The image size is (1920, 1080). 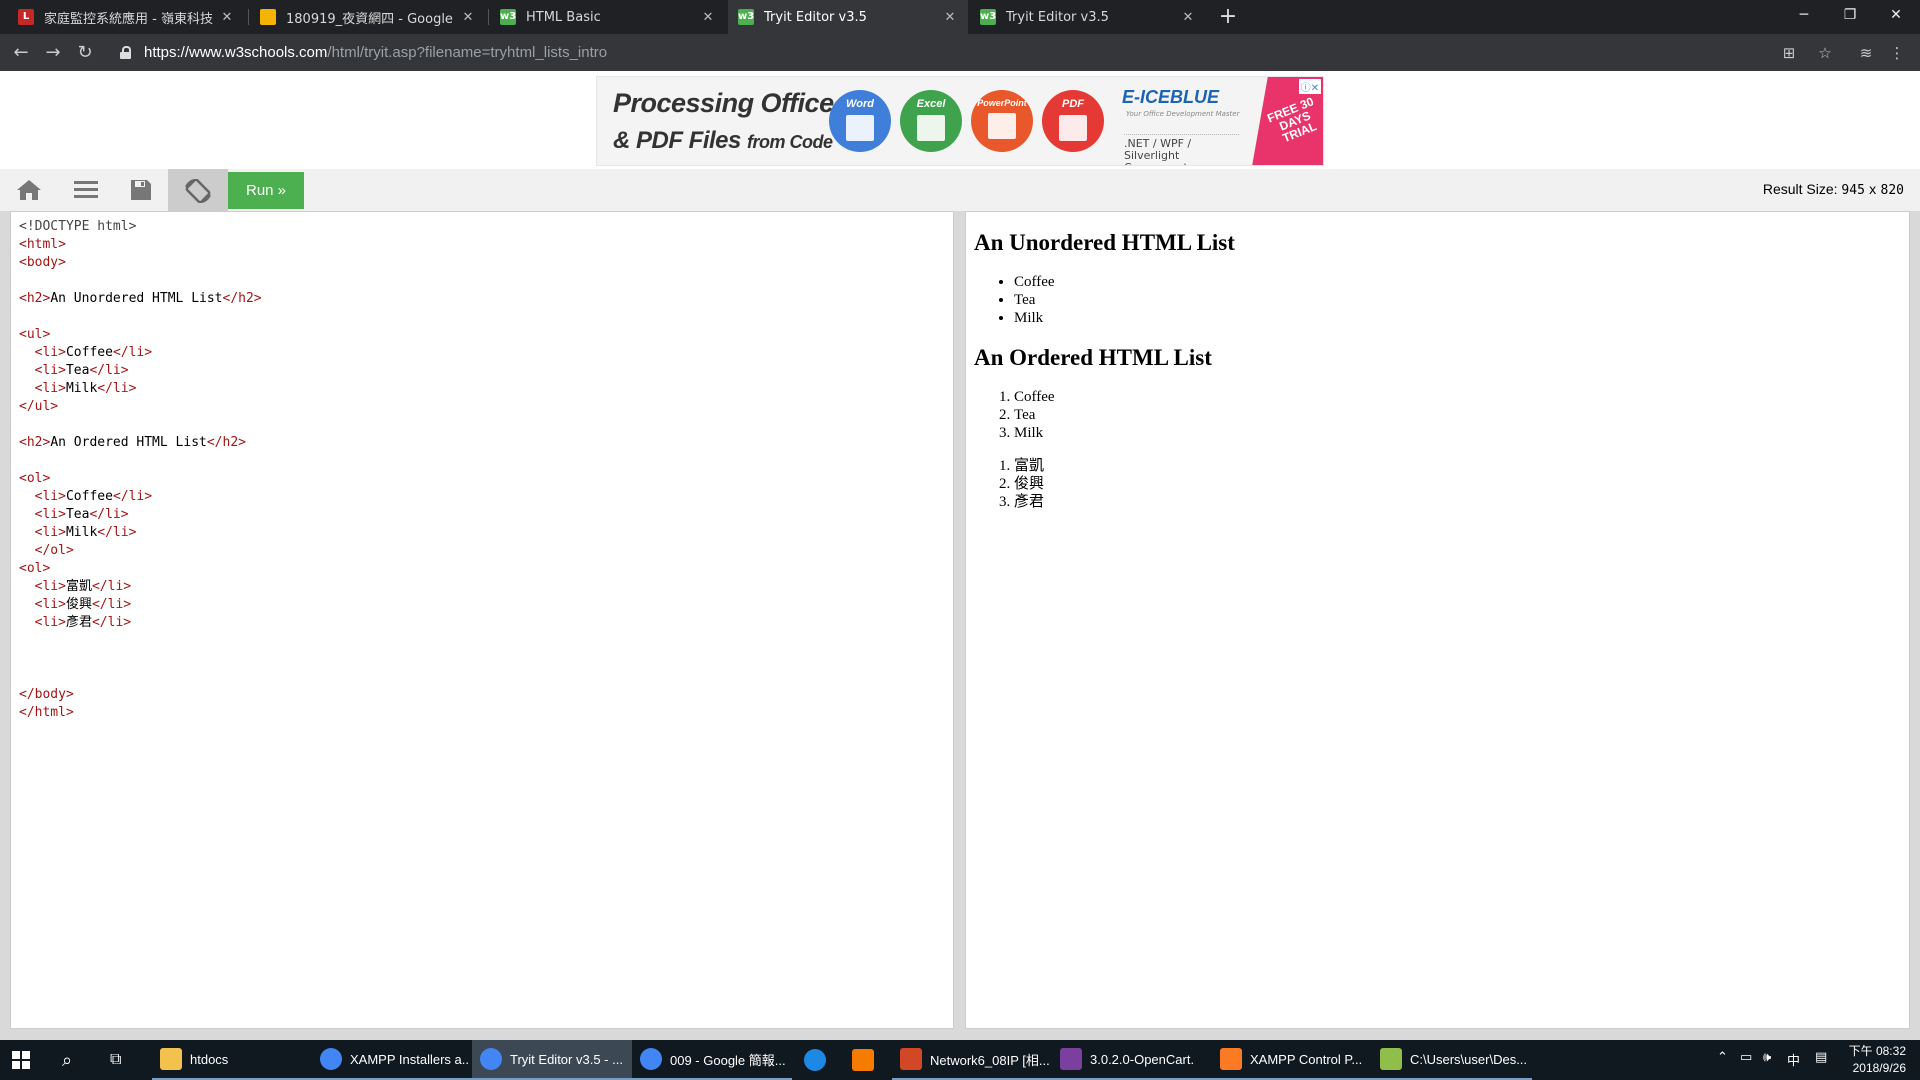 I want to click on tab-title: 家庭監控系統應用 - 嶺東科技大學, so click(x=128, y=19).